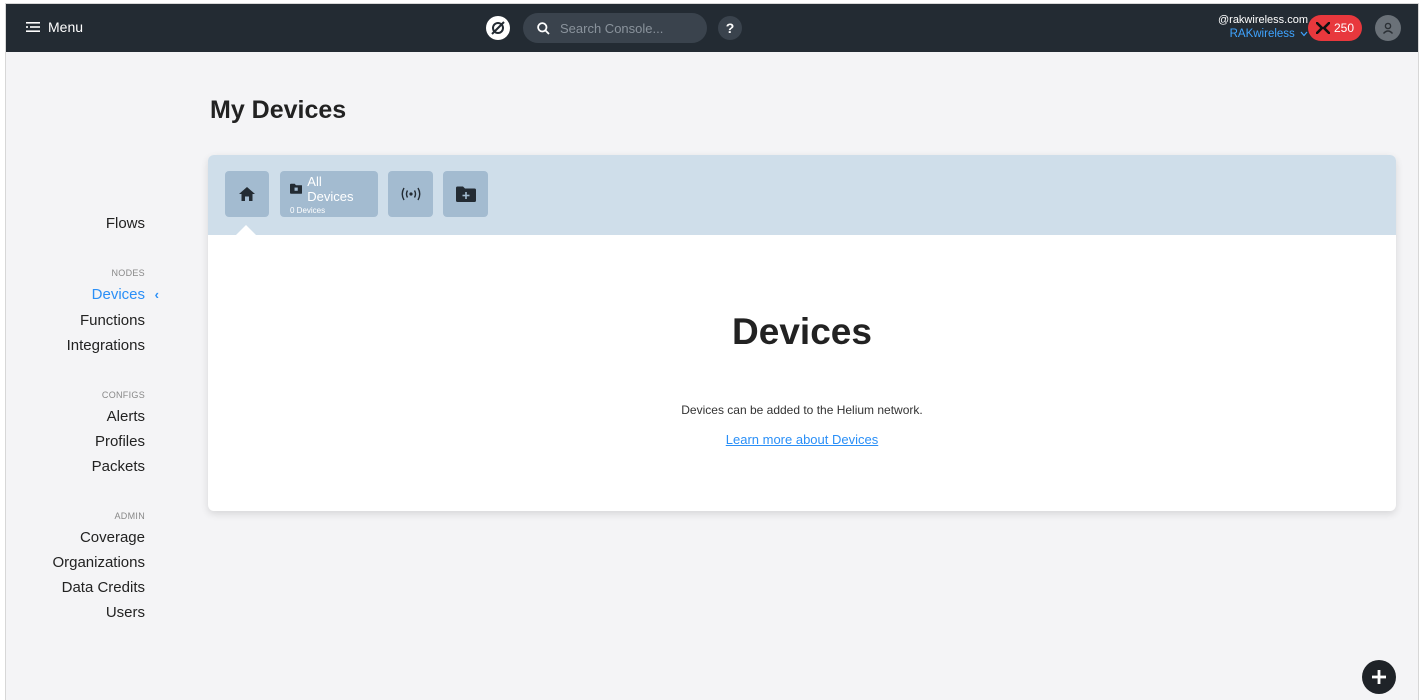 This screenshot has height=700, width=1424. I want to click on helium-x-icon, so click(1322, 28).